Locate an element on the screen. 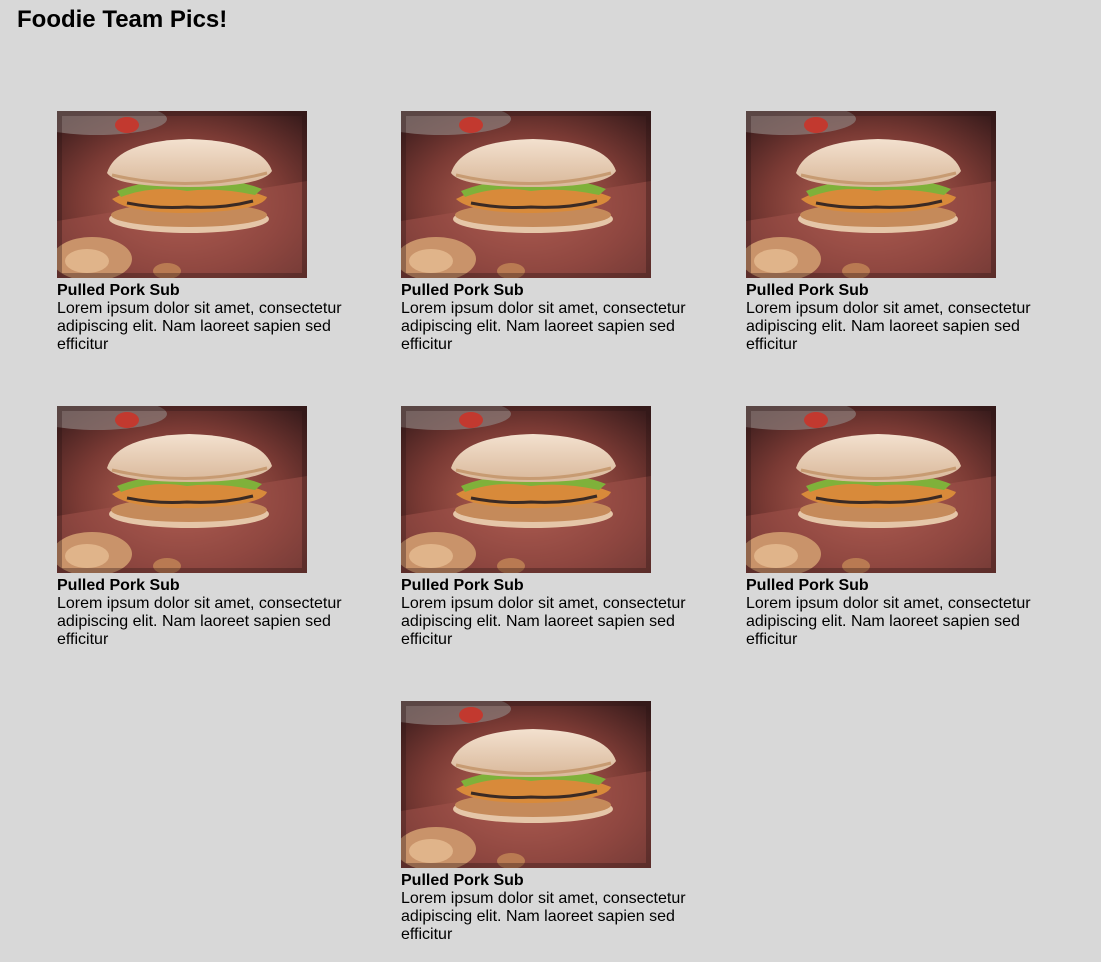 Image resolution: width=1101 pixels, height=962 pixels. page-title: Foodie Team Pics! is located at coordinates (122, 19).